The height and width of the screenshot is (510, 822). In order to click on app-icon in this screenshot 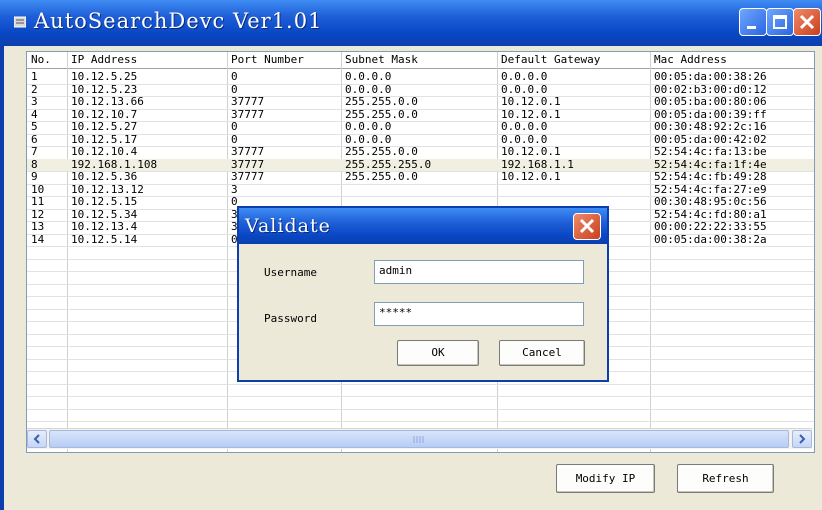, I will do `click(20, 22)`.